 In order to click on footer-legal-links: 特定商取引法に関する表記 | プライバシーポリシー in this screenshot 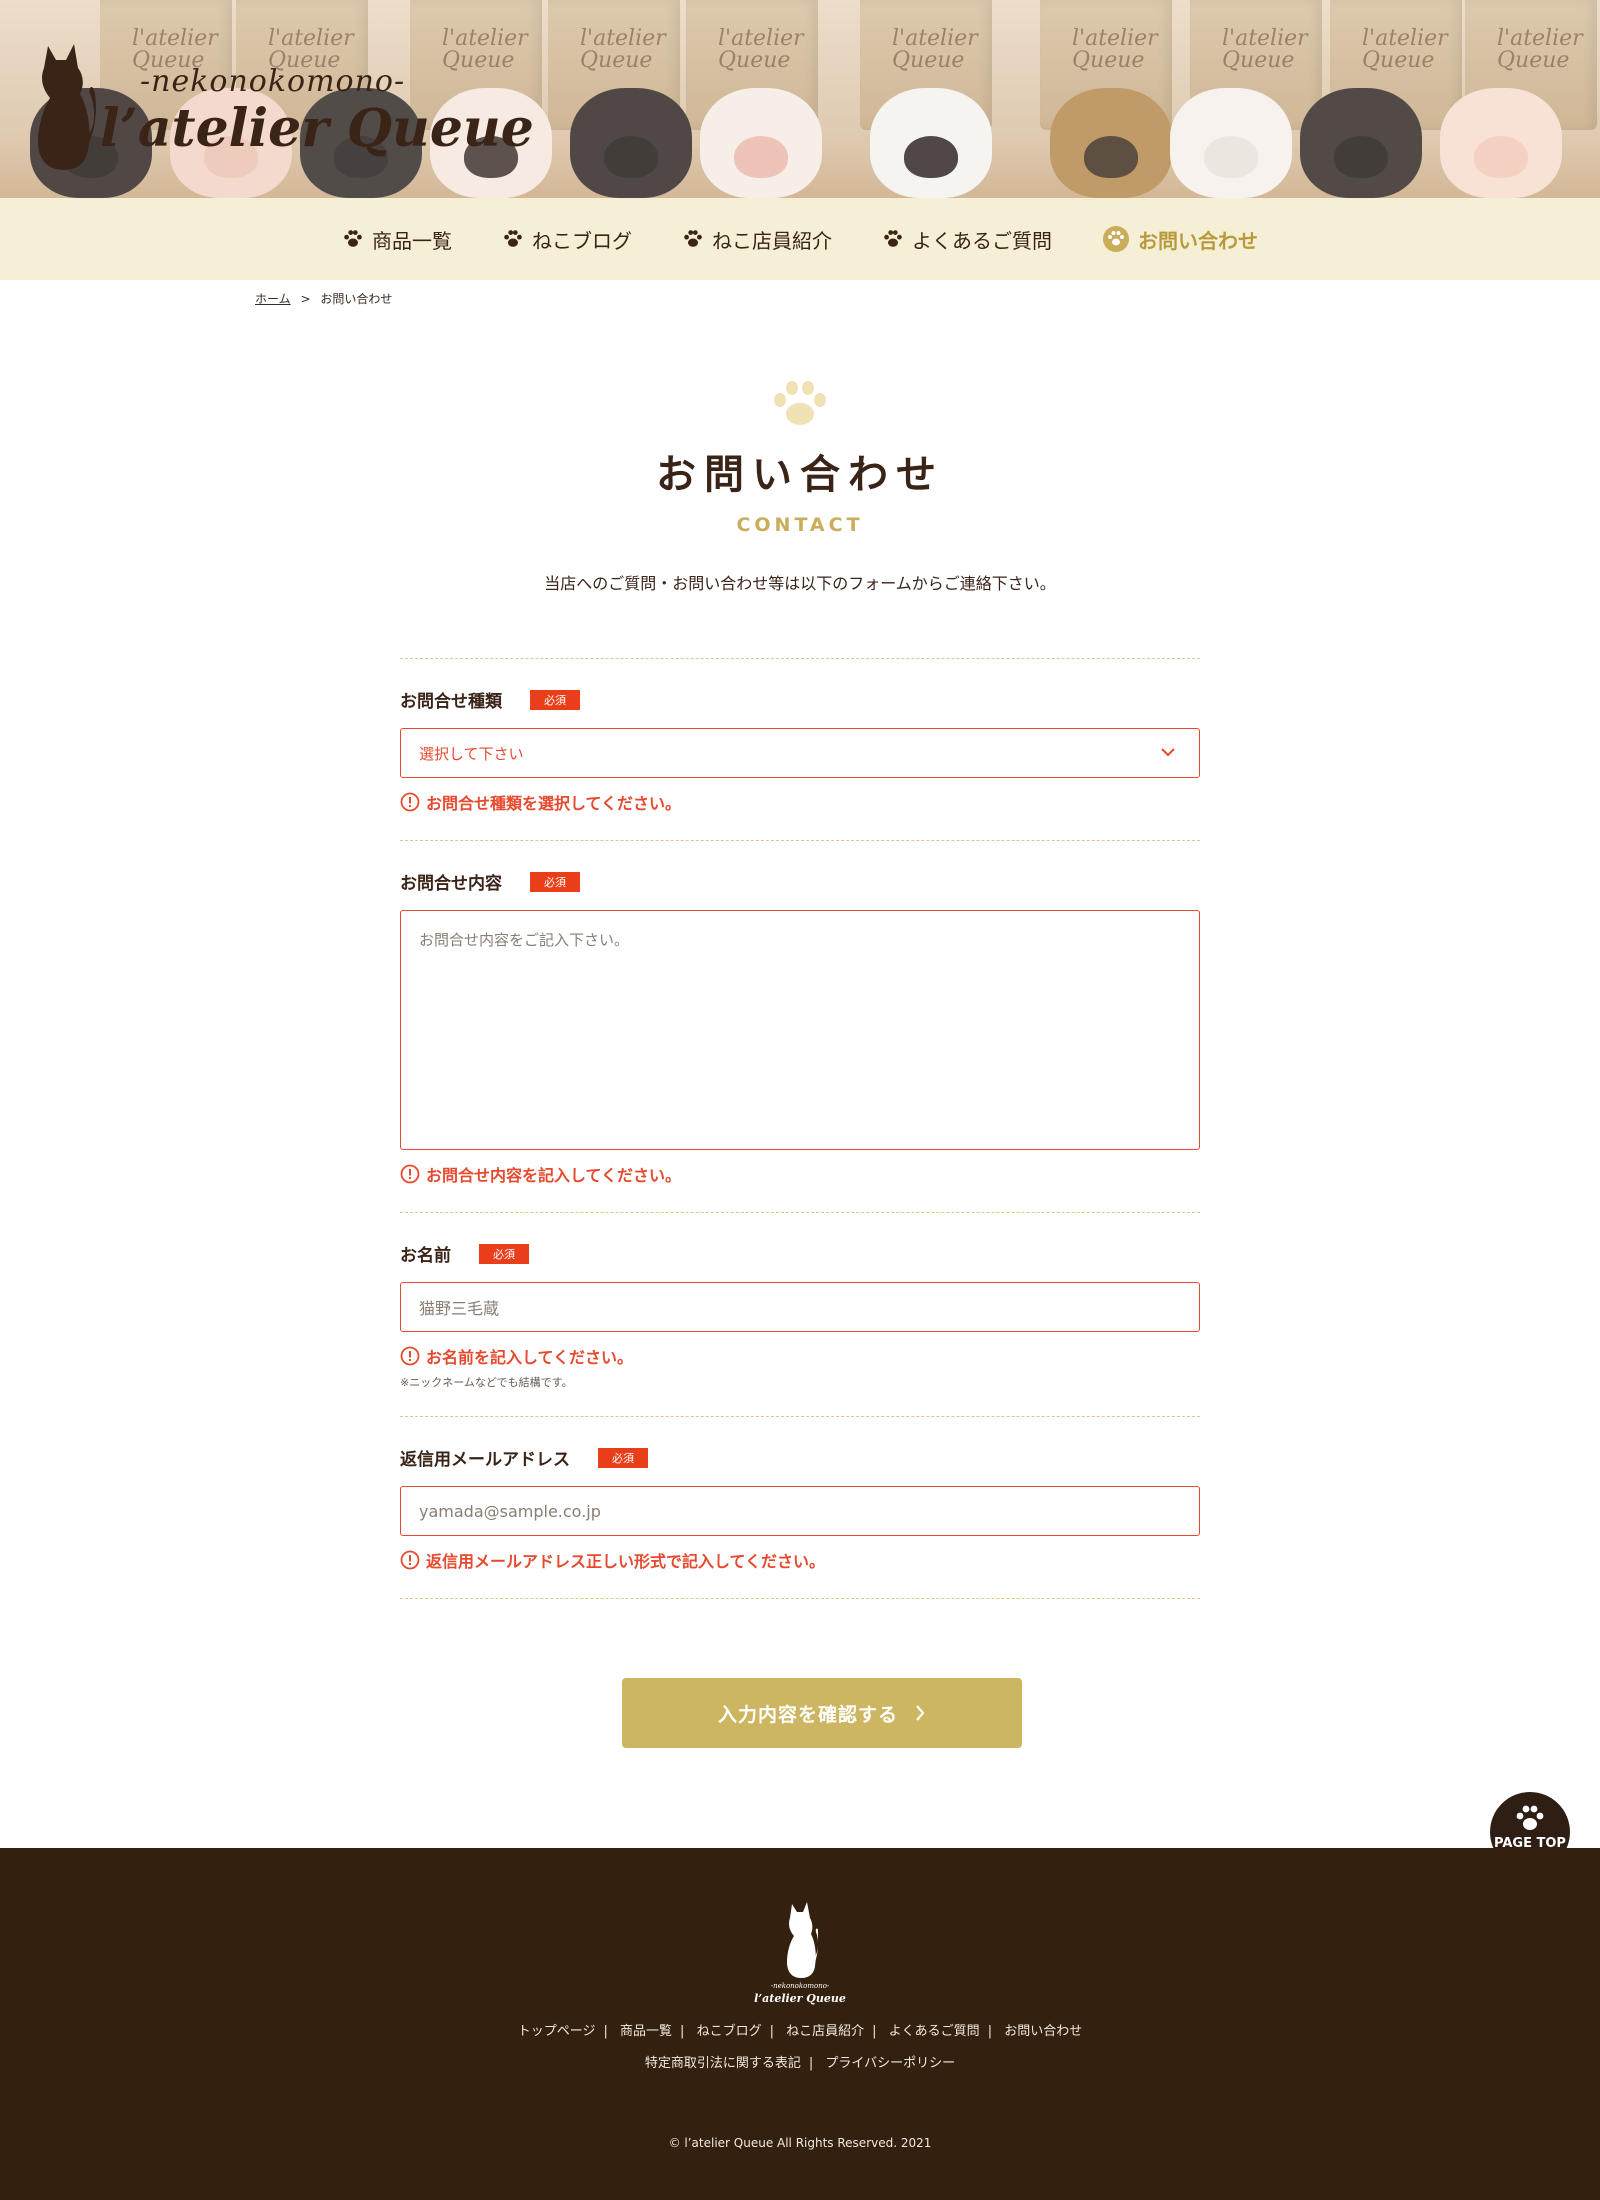, I will do `click(800, 2063)`.